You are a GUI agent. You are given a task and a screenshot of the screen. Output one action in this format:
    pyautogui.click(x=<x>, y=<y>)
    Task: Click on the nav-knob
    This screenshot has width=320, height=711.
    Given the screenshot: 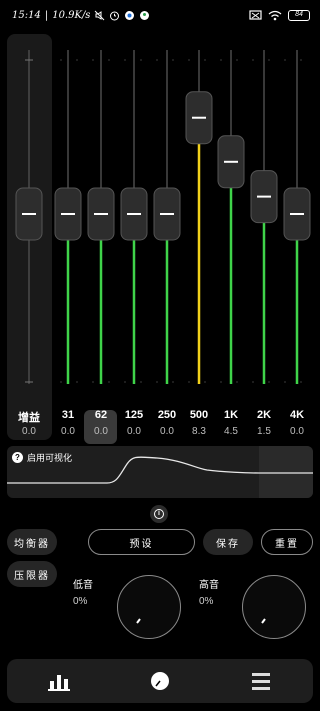 What is the action you would take?
    pyautogui.click(x=160, y=681)
    